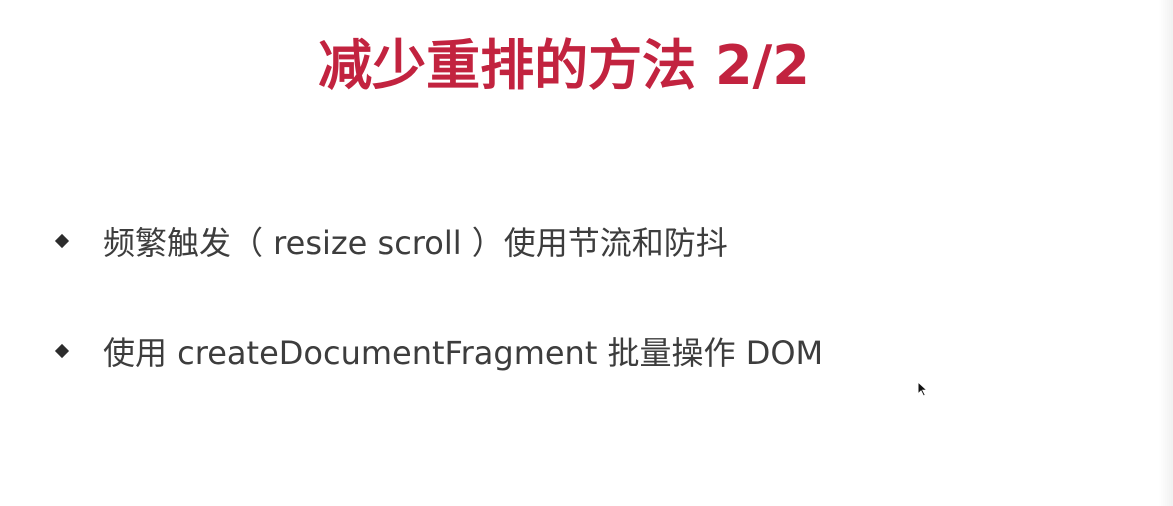 The height and width of the screenshot is (506, 1173). Describe the element at coordinates (1166, 253) in the screenshot. I see `slide-edge-shadow` at that location.